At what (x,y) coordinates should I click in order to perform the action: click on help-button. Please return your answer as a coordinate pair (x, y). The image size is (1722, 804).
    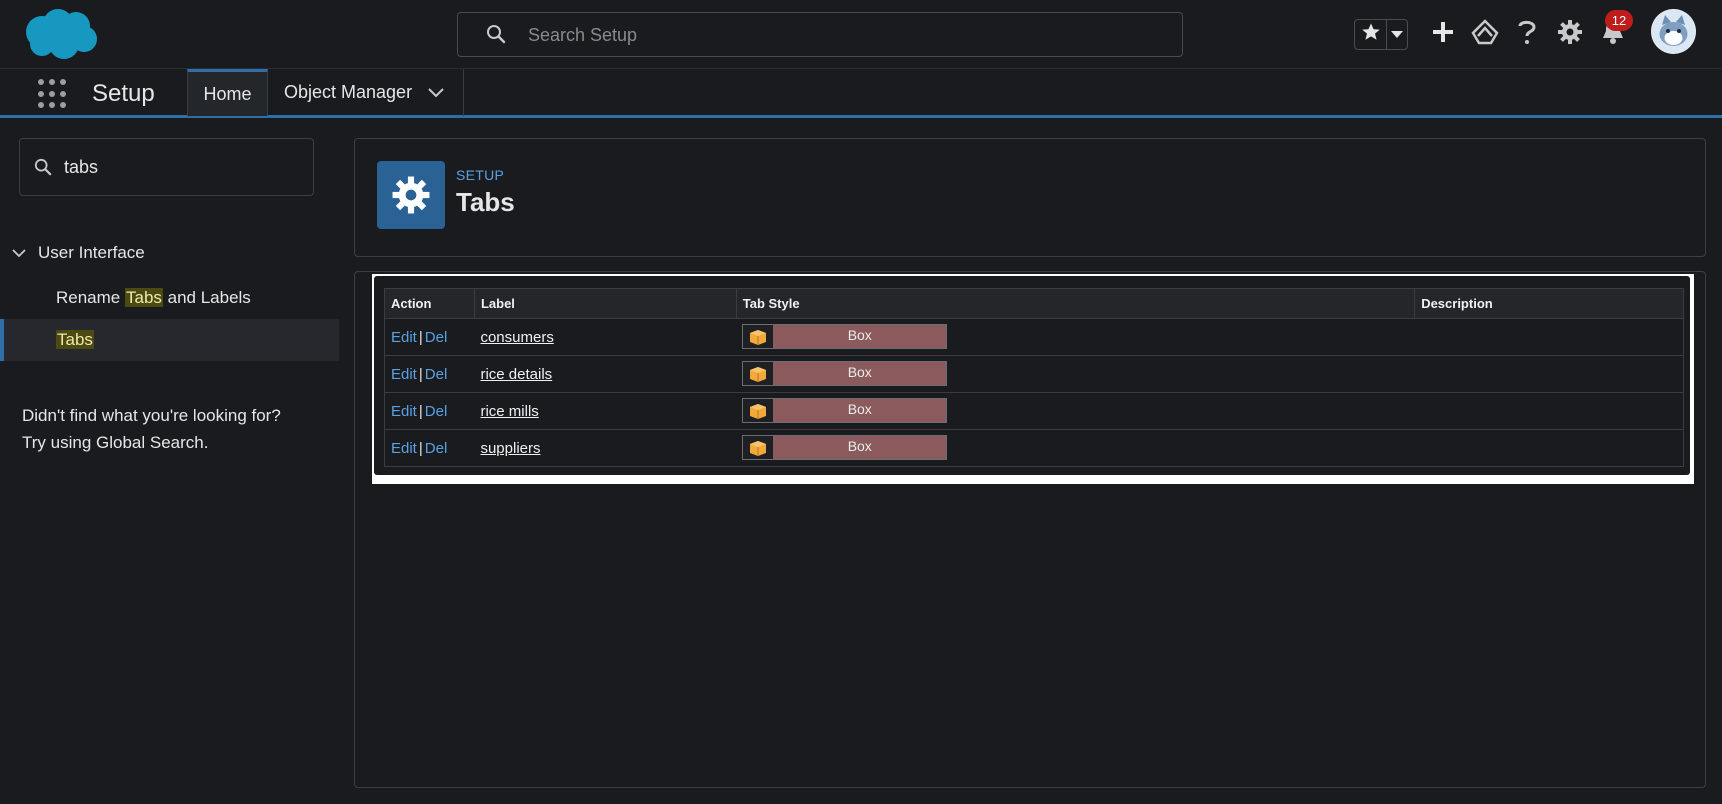
    Looking at the image, I should click on (1527, 34).